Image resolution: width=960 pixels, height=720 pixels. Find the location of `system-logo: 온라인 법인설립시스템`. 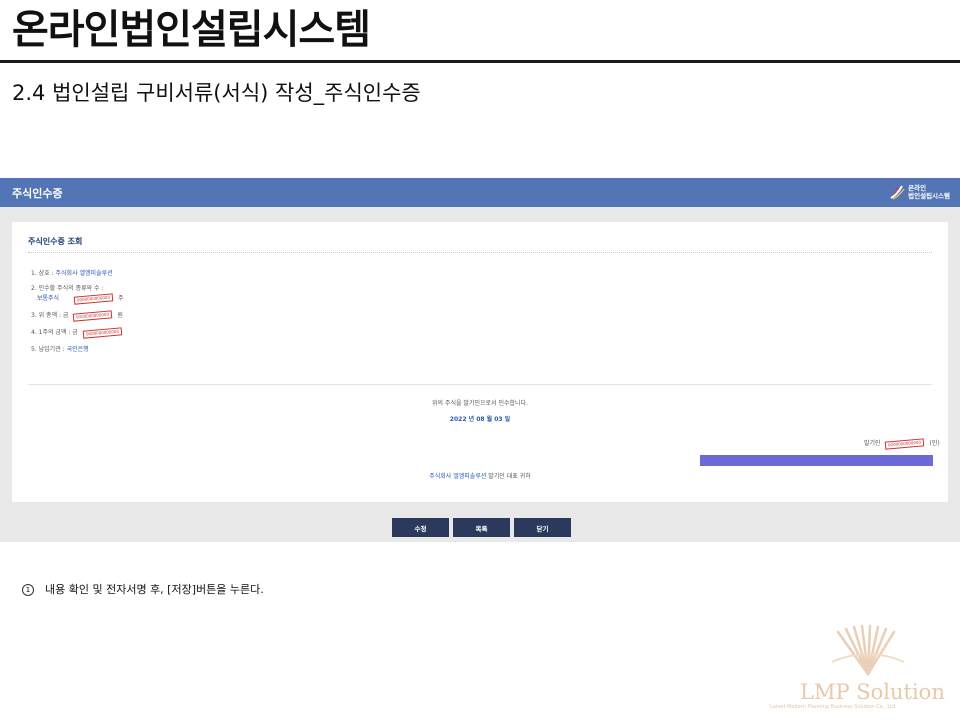

system-logo: 온라인 법인설립시스템 is located at coordinates (919, 192).